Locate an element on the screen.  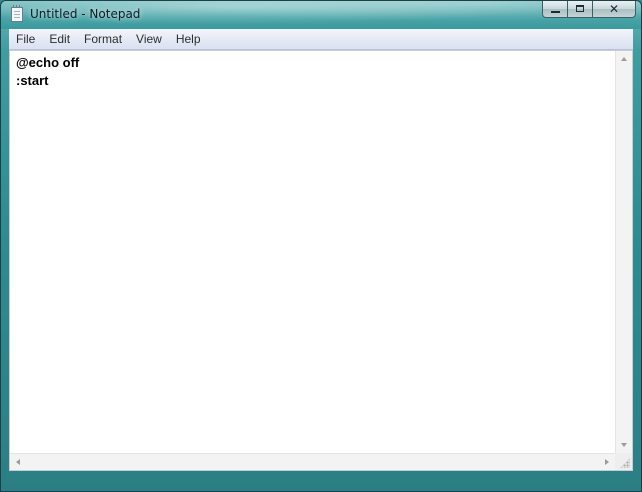
close-button: ✕ is located at coordinates (614, 9).